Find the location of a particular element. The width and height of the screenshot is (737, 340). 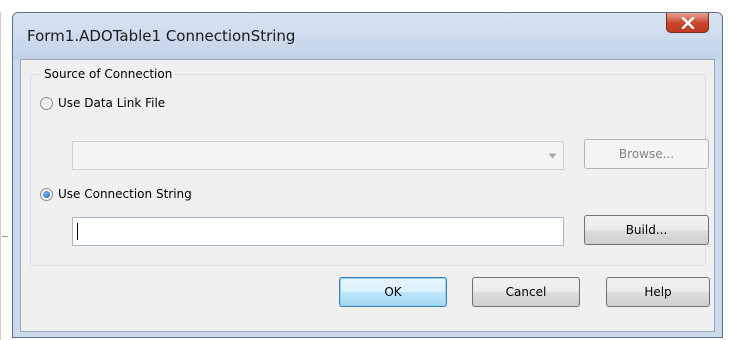

background-mark is located at coordinates (5, 236).